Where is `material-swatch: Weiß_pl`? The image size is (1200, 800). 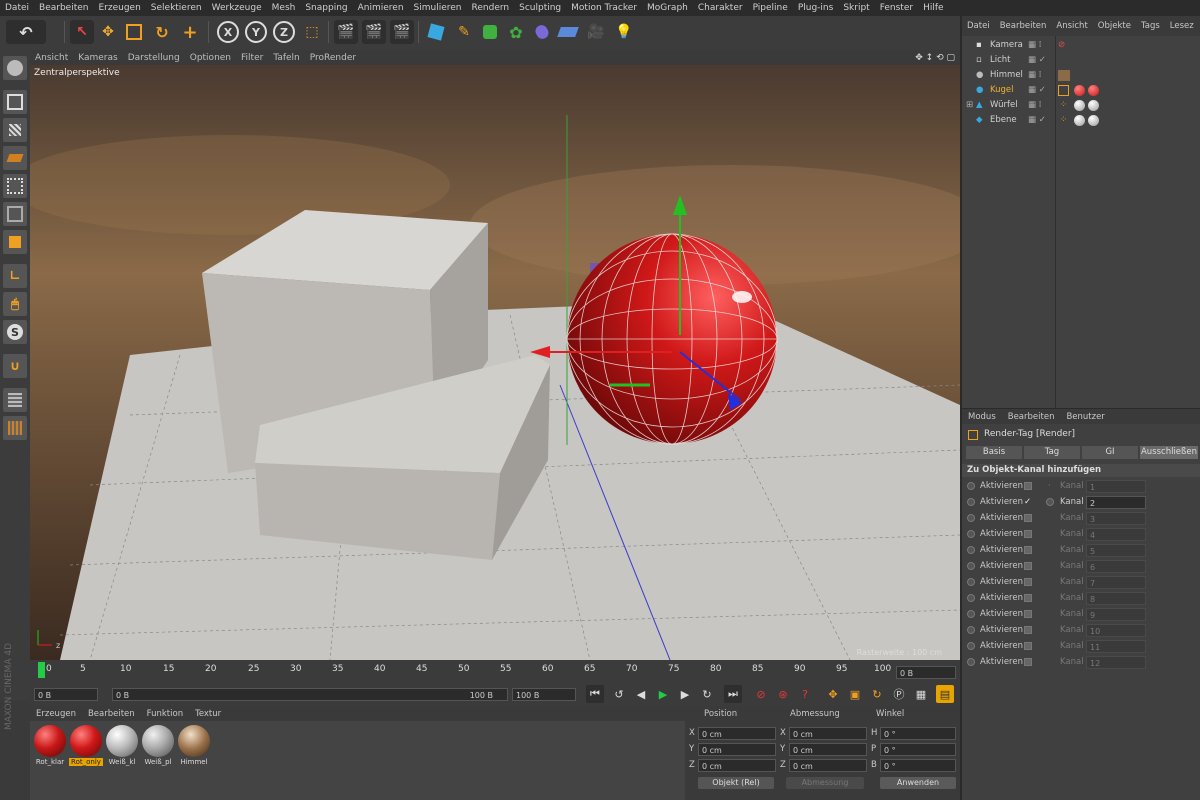
material-swatch: Weiß_pl is located at coordinates (158, 745).